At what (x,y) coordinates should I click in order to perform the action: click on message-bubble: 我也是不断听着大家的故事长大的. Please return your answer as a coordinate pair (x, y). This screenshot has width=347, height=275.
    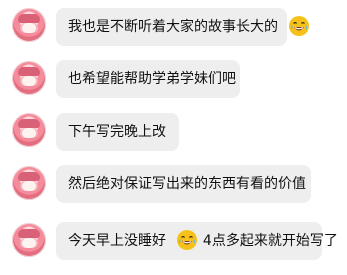
    Looking at the image, I should click on (183, 27).